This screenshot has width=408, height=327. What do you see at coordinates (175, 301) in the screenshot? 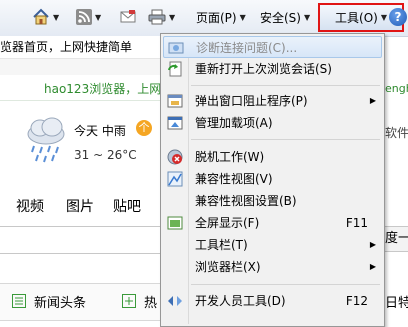
I see `dev-tools-icon` at bounding box center [175, 301].